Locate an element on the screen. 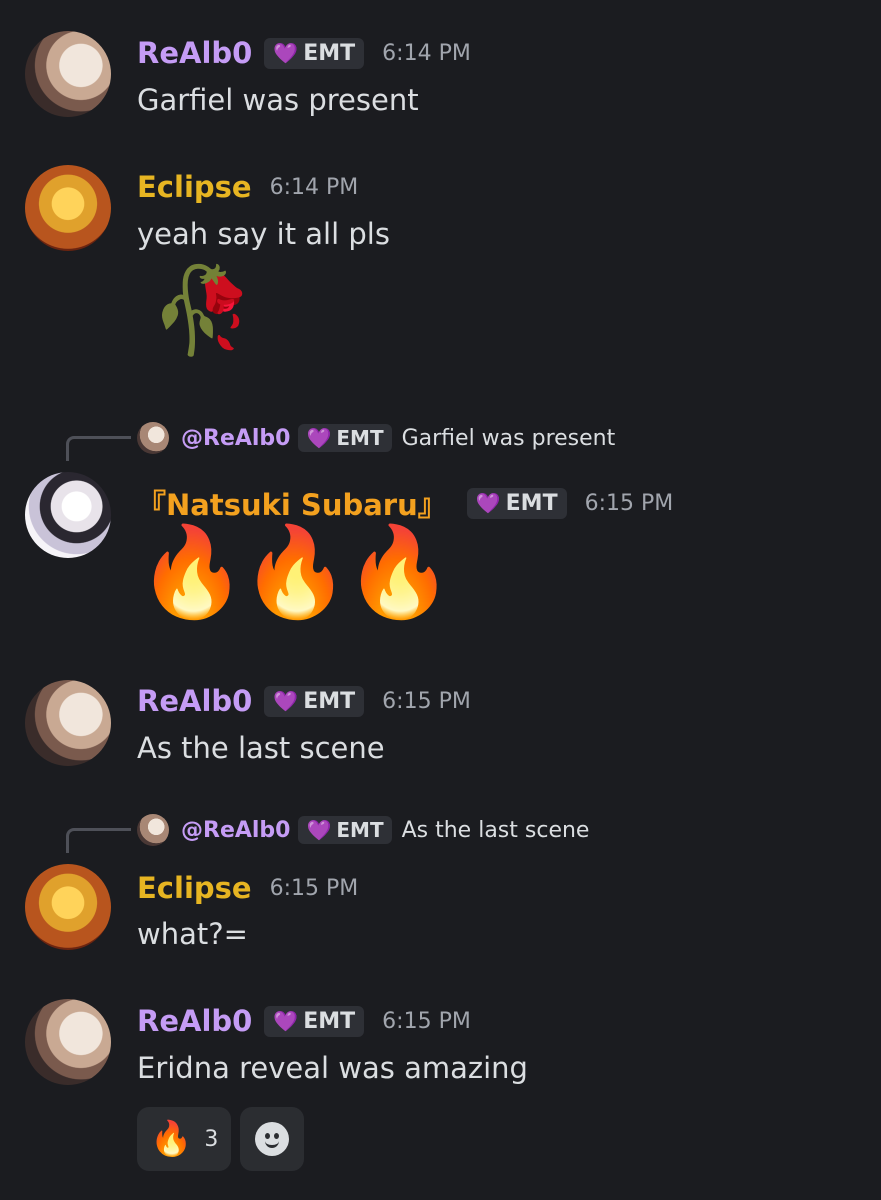 This screenshot has height=1200, width=881. fire-emoji: 🔥 is located at coordinates (171, 1139).